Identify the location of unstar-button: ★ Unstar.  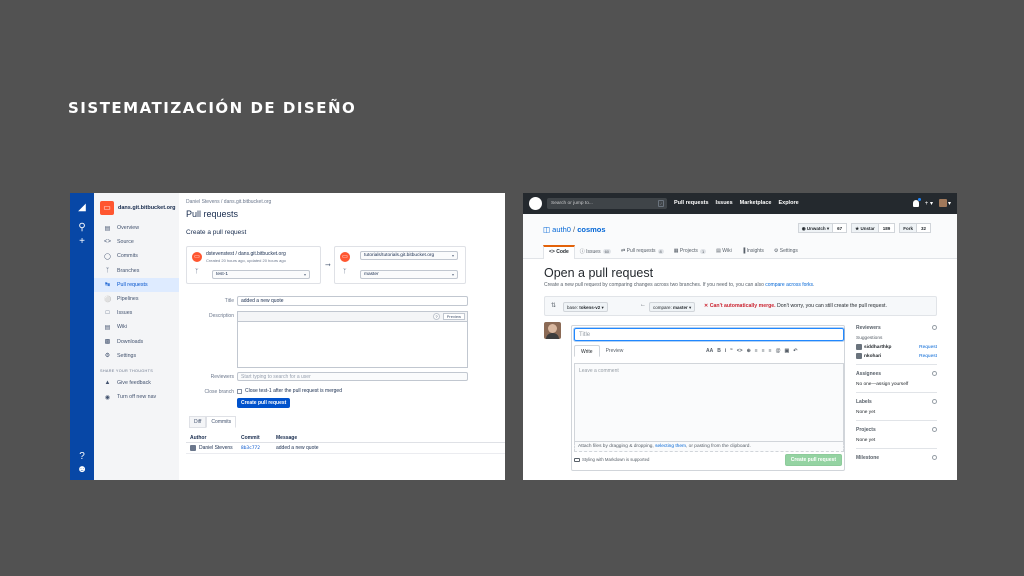
(865, 228).